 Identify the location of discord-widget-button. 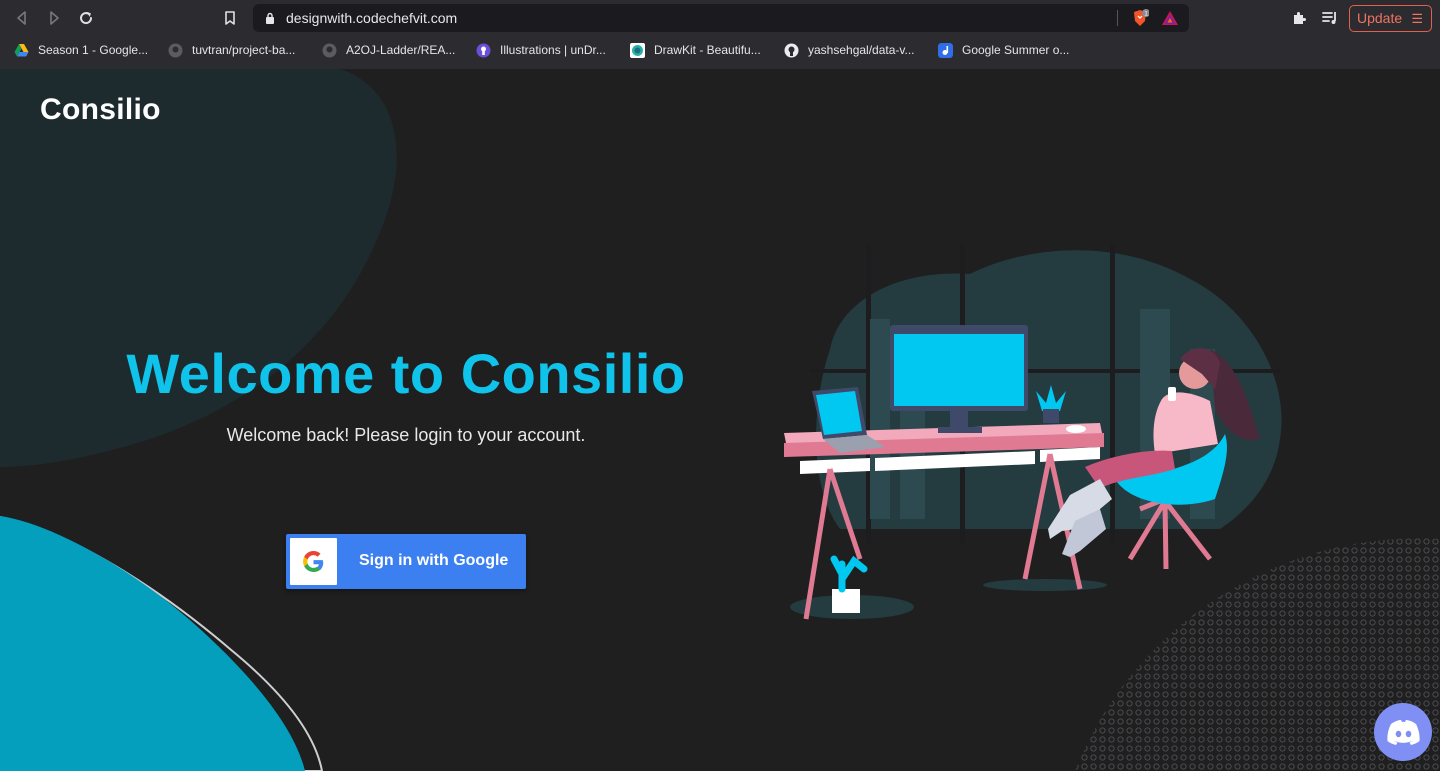
(1403, 732).